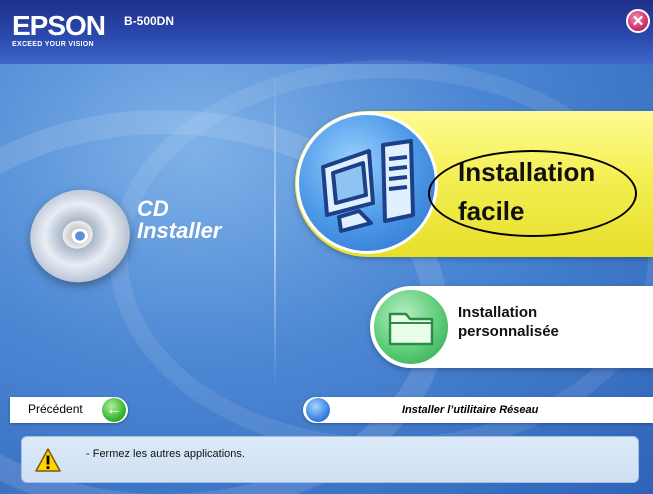 The height and width of the screenshot is (494, 653). Describe the element at coordinates (275, 230) in the screenshot. I see `vertical-divider` at that location.